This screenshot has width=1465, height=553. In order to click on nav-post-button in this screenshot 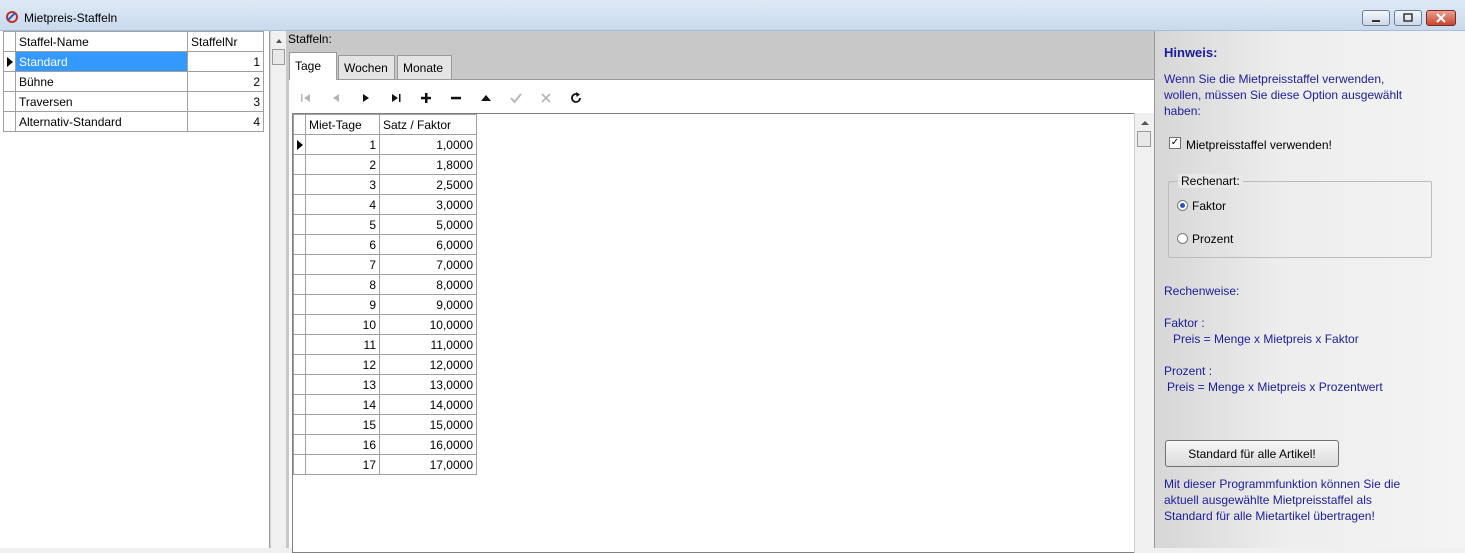, I will do `click(516, 98)`.